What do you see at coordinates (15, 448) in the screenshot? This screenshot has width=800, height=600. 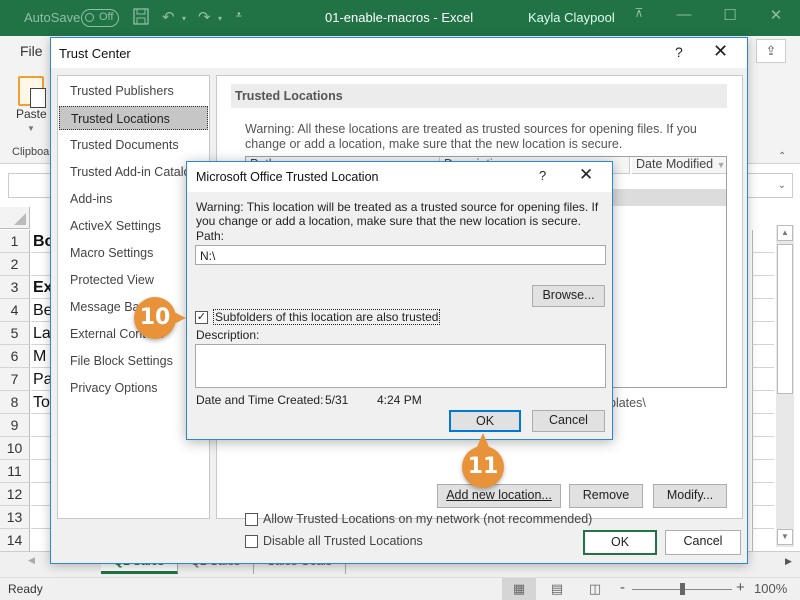 I see `row-header: 10` at bounding box center [15, 448].